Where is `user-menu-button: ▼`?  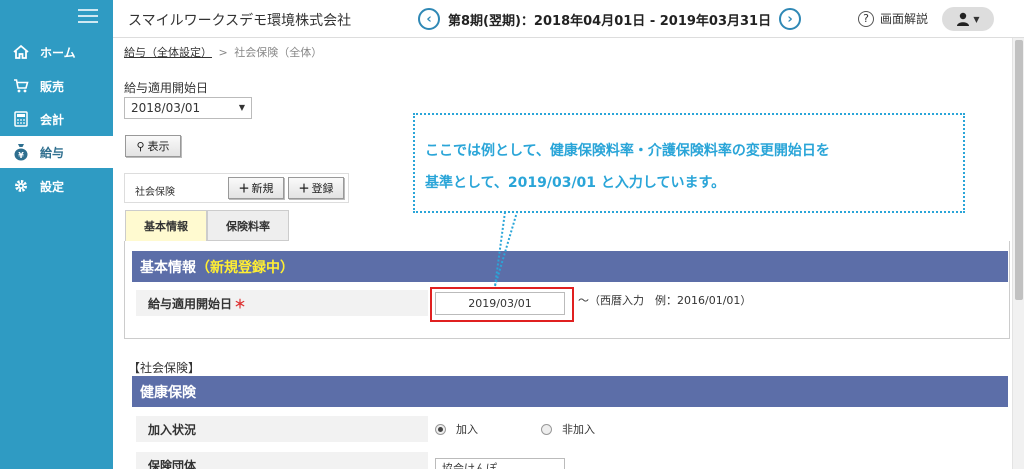
user-menu-button: ▼ is located at coordinates (968, 19).